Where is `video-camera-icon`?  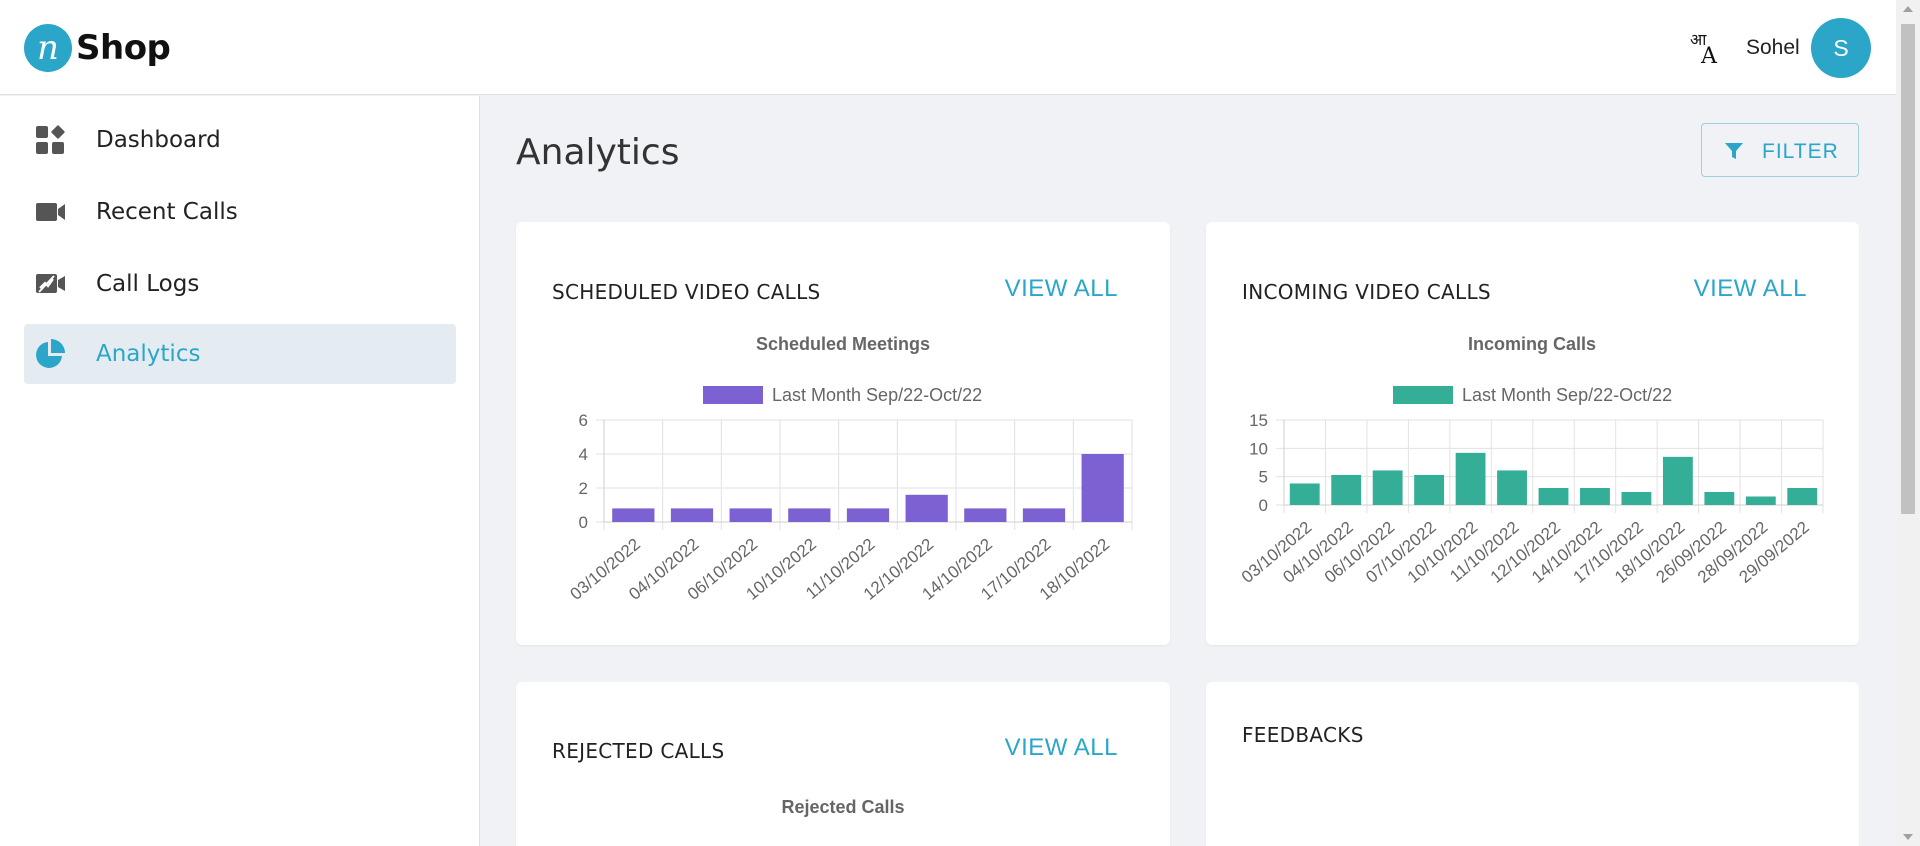
video-camera-icon is located at coordinates (50, 212).